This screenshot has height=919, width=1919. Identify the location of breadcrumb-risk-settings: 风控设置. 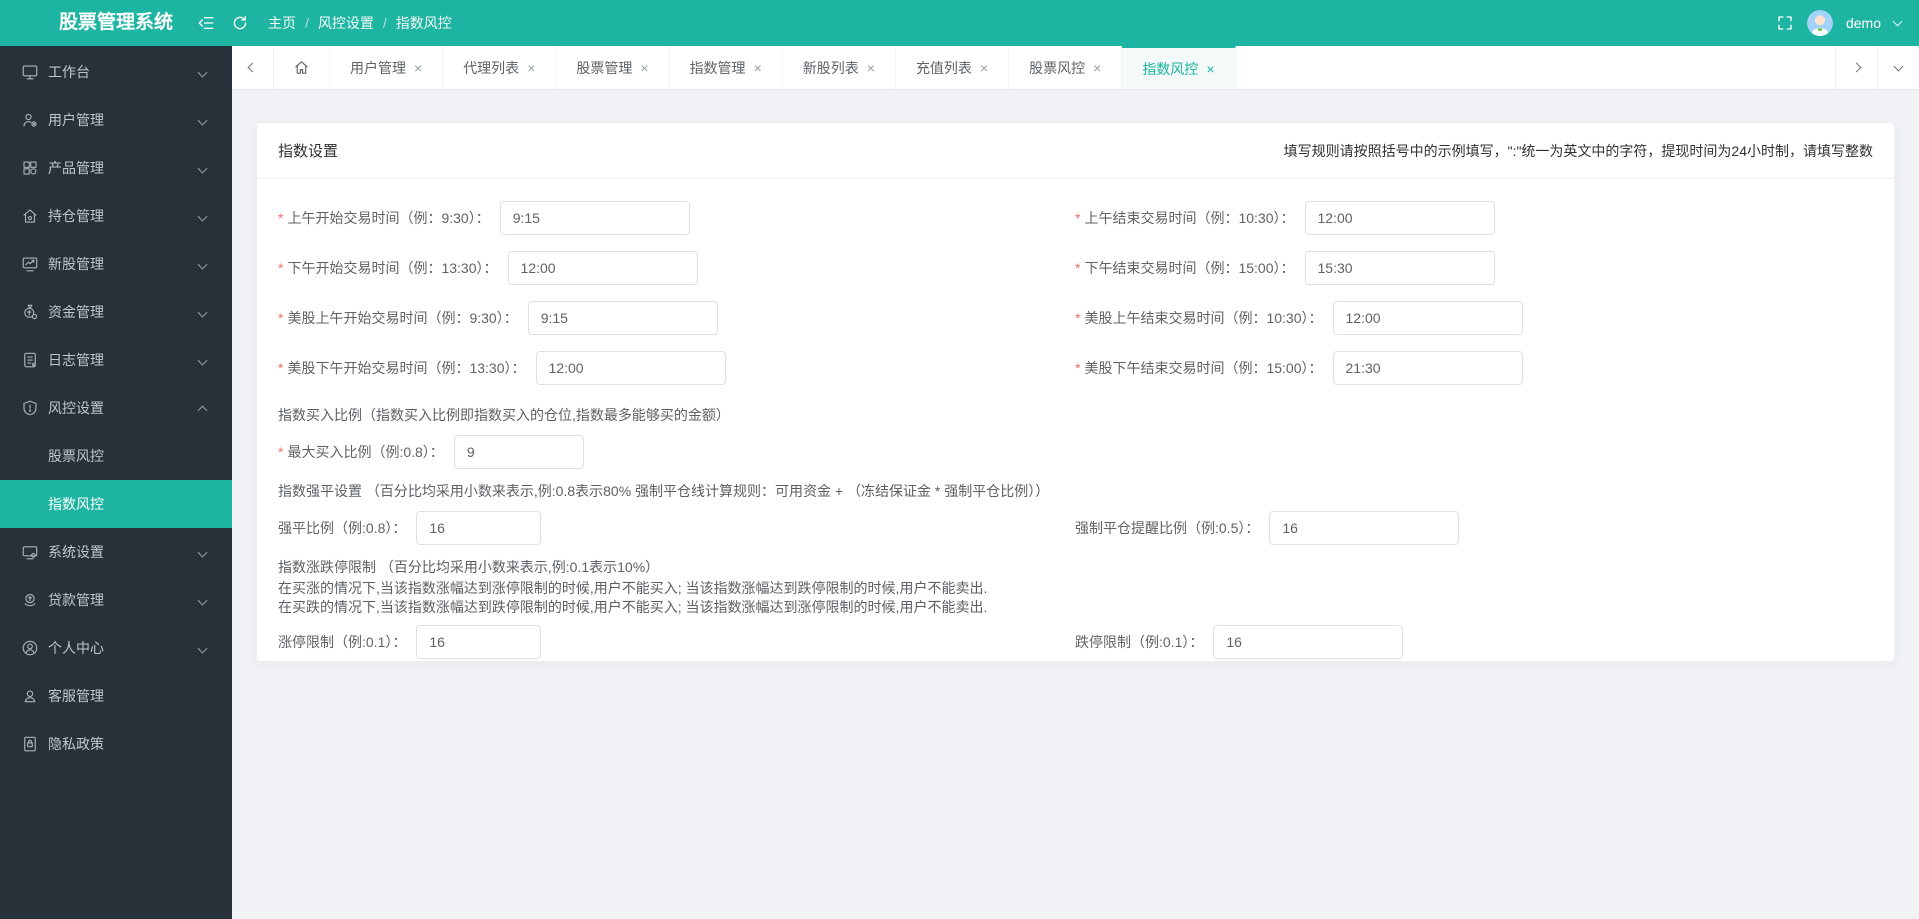
(346, 23).